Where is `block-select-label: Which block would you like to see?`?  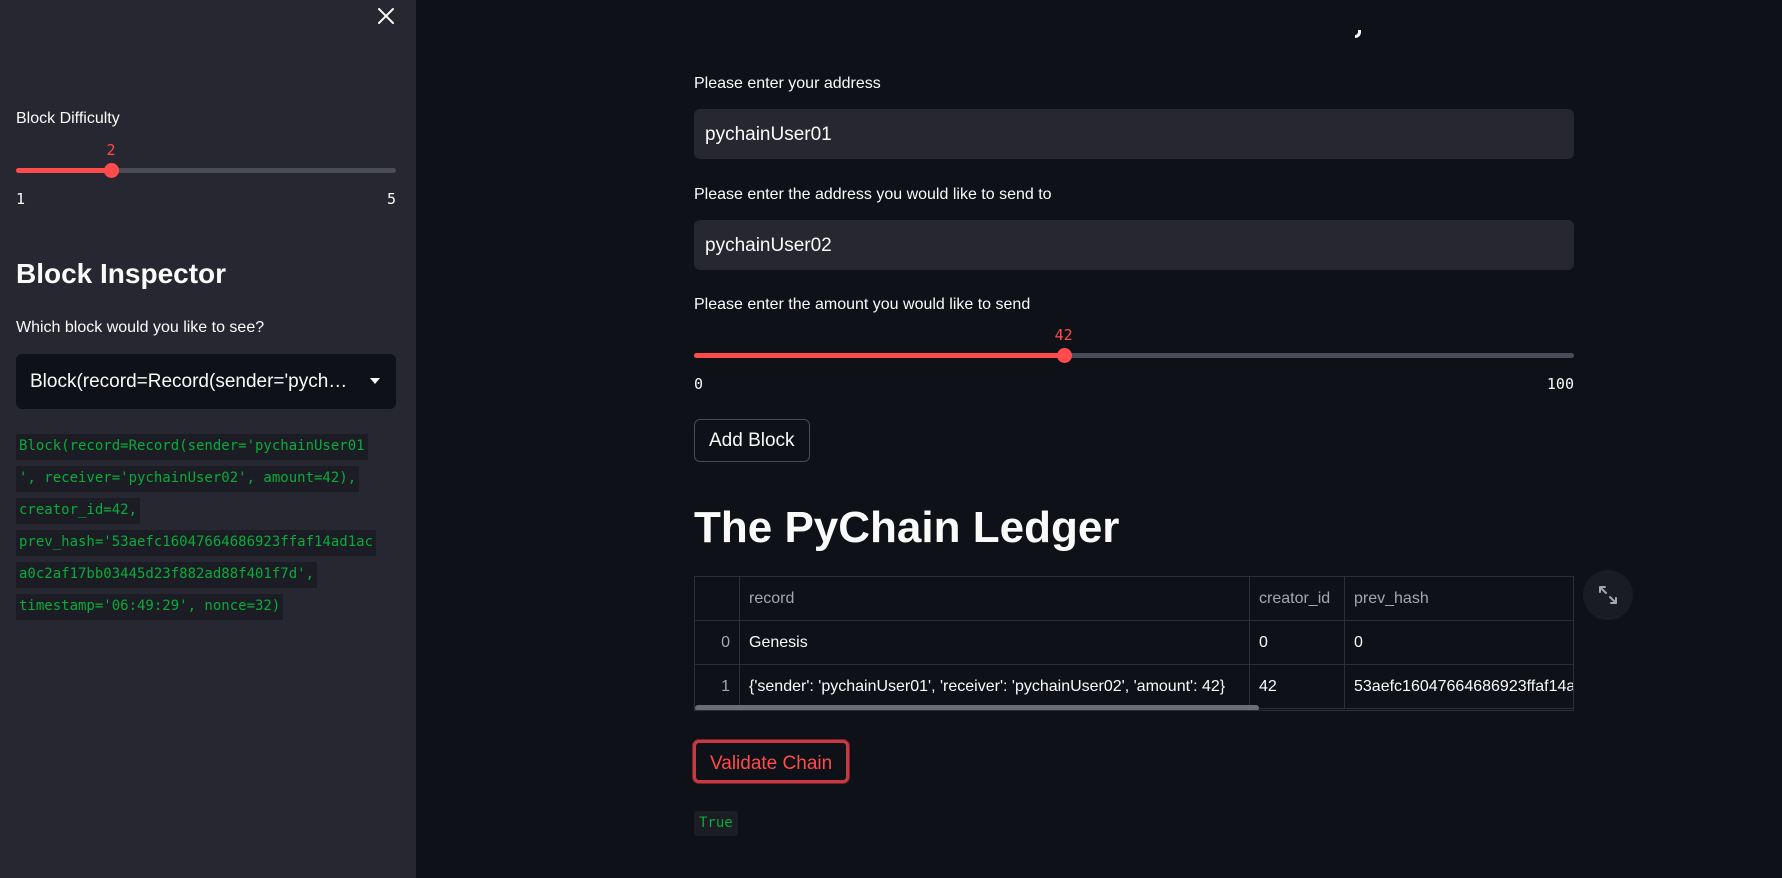 block-select-label: Which block would you like to see? is located at coordinates (140, 327).